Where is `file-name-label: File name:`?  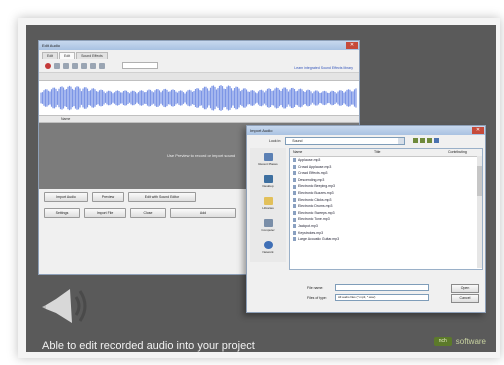
file-name-label: File name: is located at coordinates (315, 287).